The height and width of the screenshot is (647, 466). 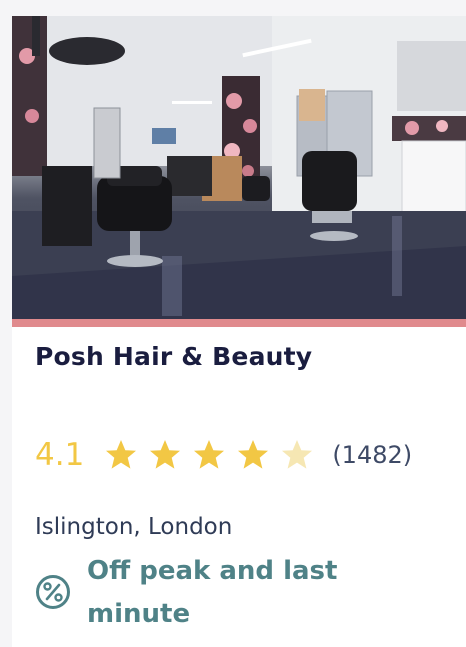 What do you see at coordinates (60, 455) in the screenshot?
I see `rating-value: 4.1` at bounding box center [60, 455].